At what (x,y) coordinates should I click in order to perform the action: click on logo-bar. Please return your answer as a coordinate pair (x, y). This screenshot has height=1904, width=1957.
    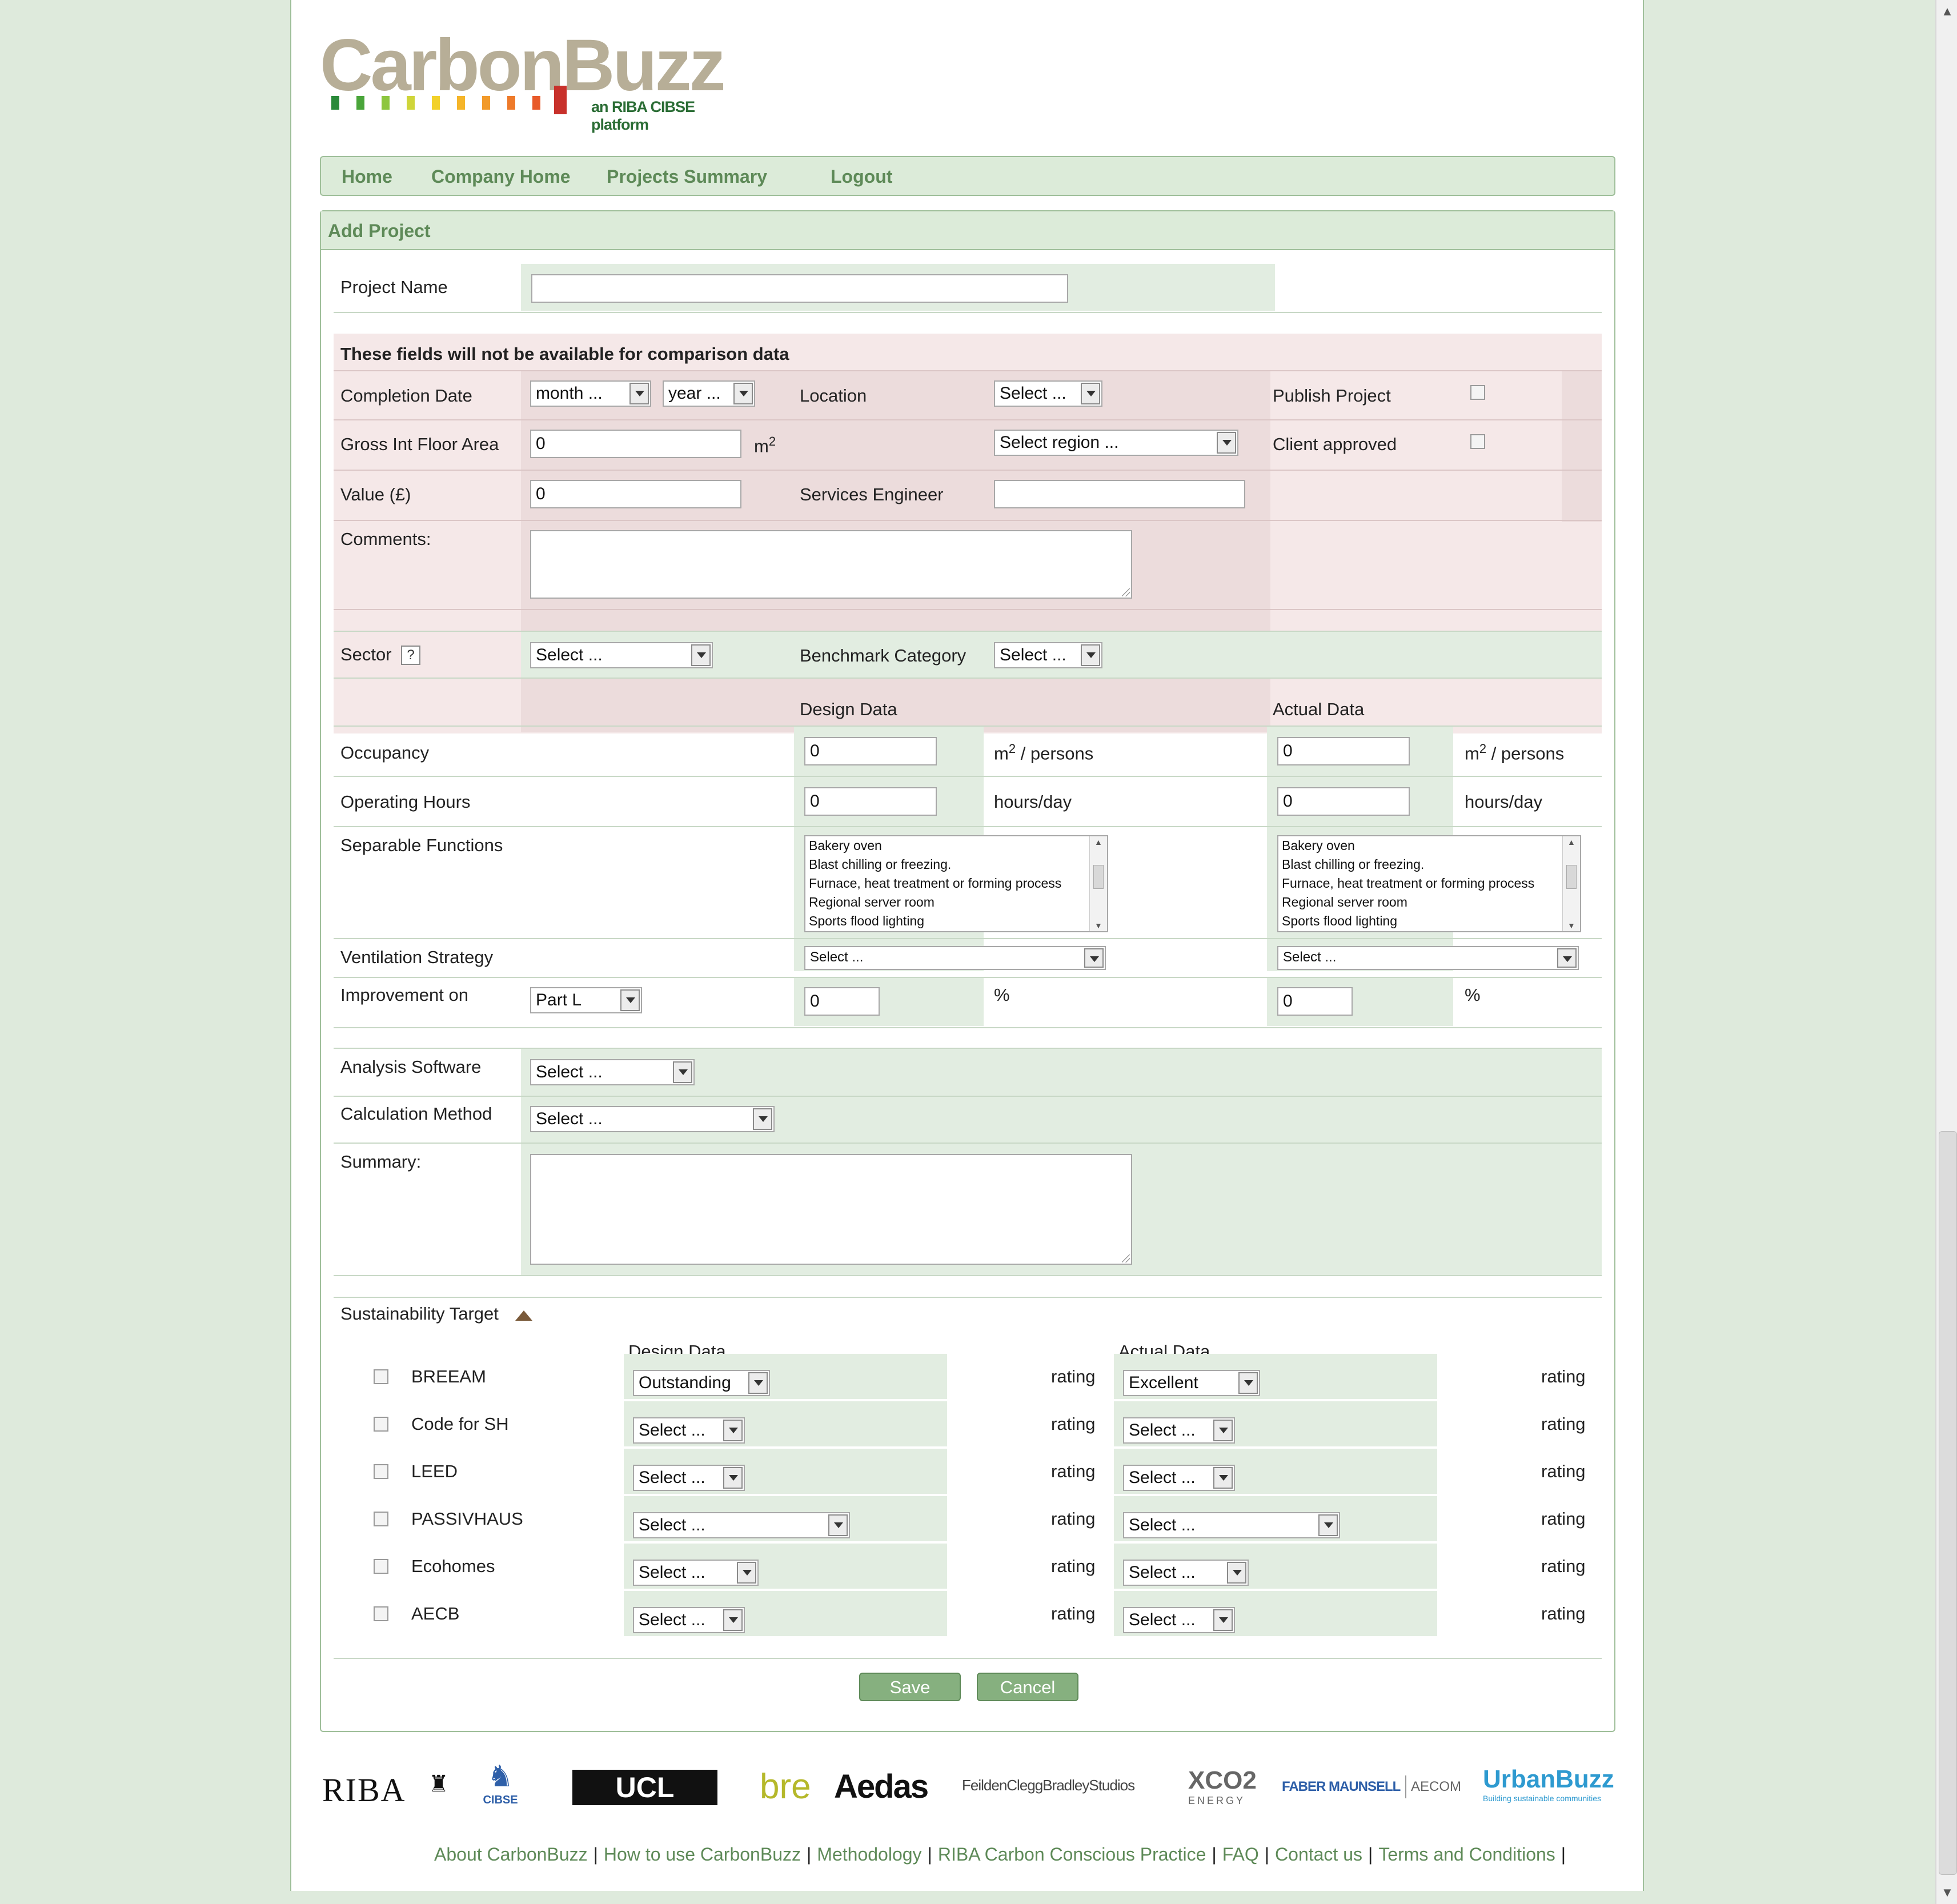
    Looking at the image, I should click on (536, 103).